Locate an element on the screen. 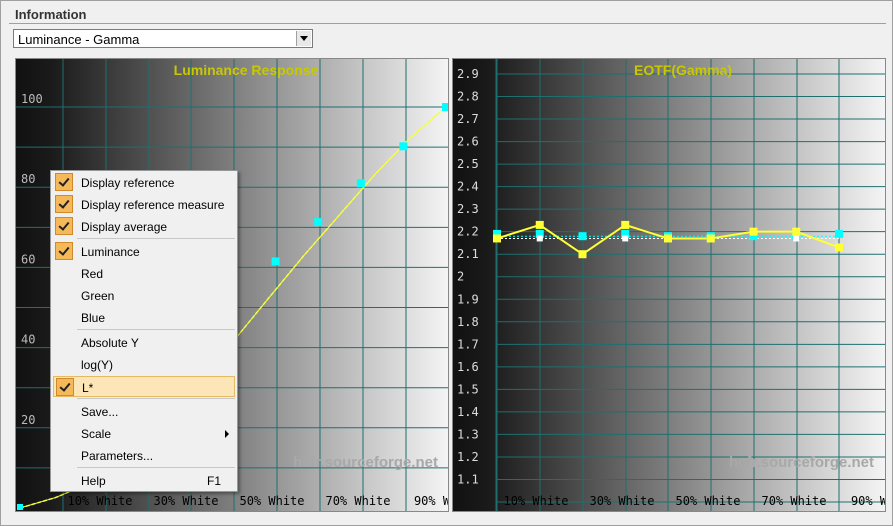 This screenshot has width=893, height=526. chart-type-select: Luminance - Gamma is located at coordinates (163, 38).